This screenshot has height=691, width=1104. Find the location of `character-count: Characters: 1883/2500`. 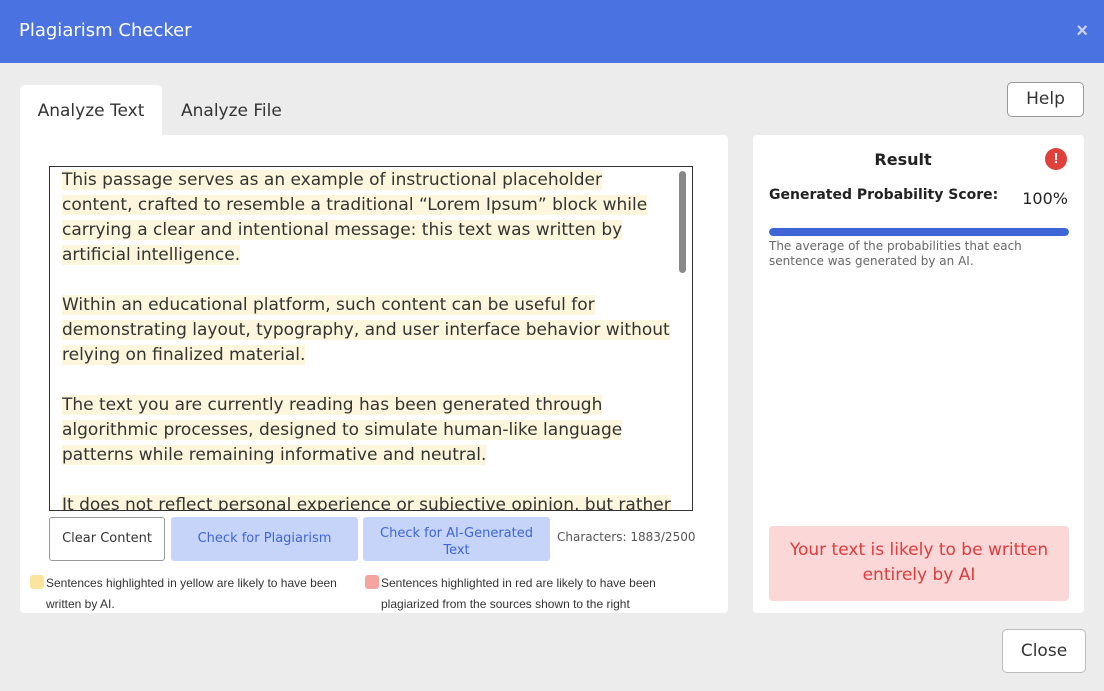

character-count: Characters: 1883/2500 is located at coordinates (626, 537).